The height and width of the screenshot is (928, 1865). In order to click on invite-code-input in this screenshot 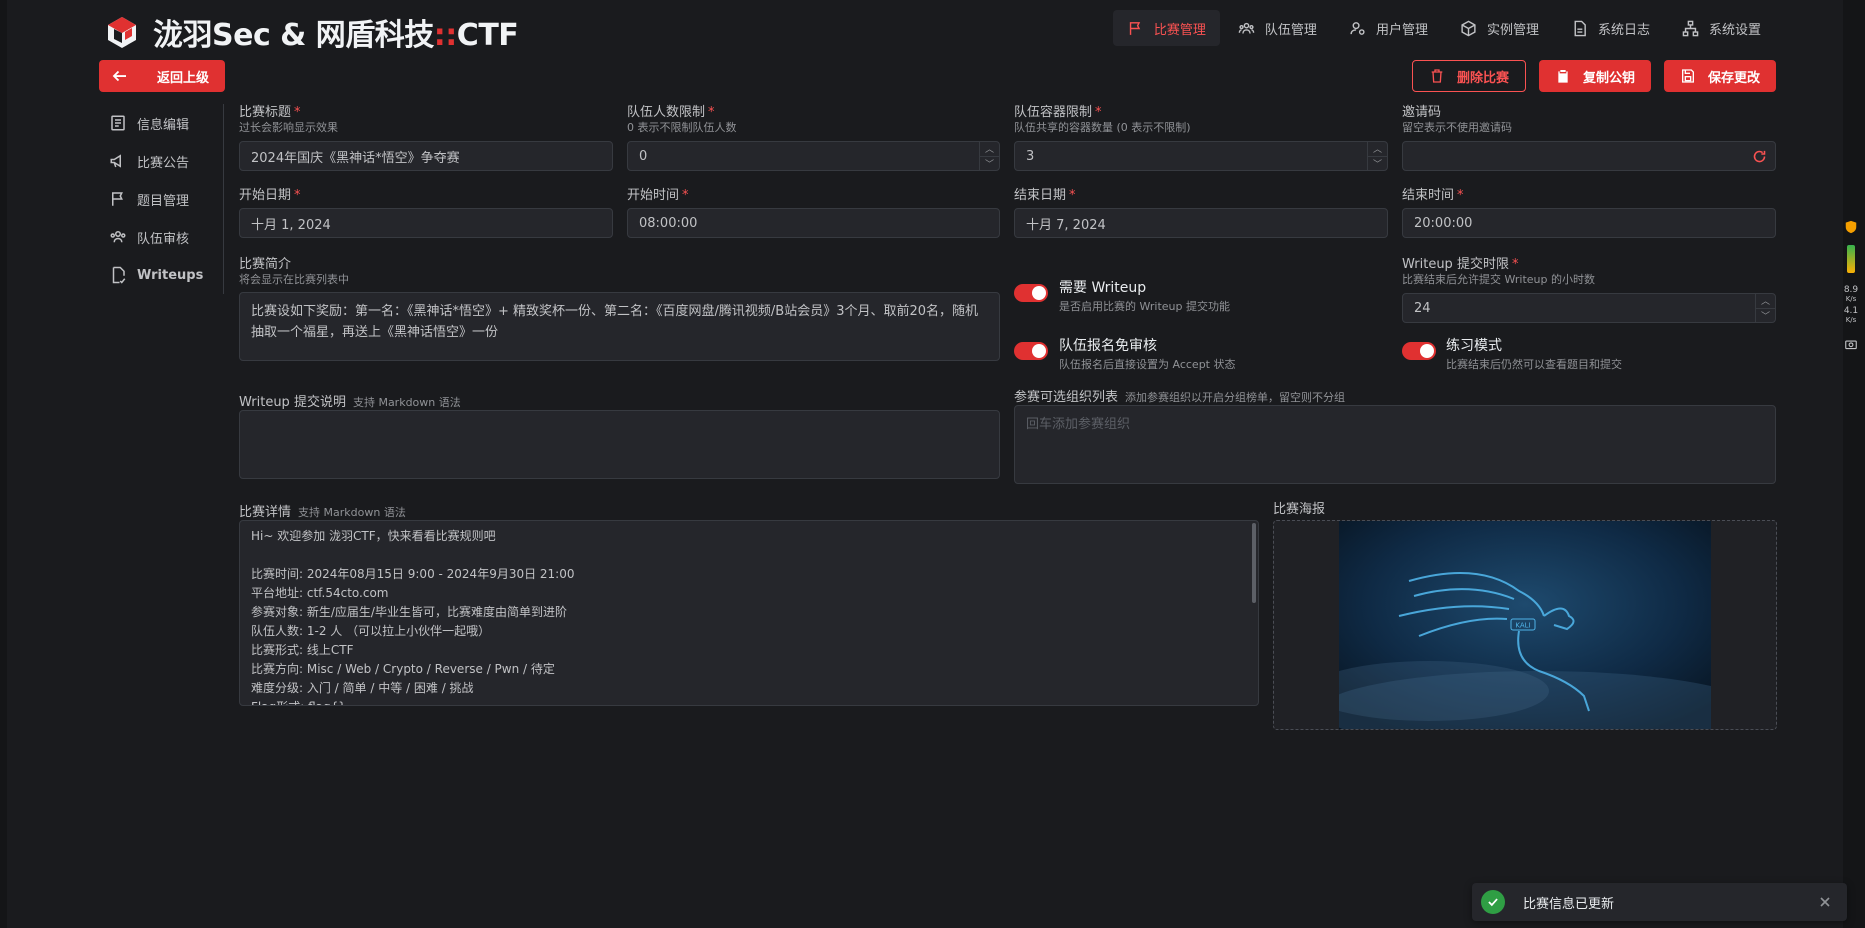, I will do `click(1589, 156)`.